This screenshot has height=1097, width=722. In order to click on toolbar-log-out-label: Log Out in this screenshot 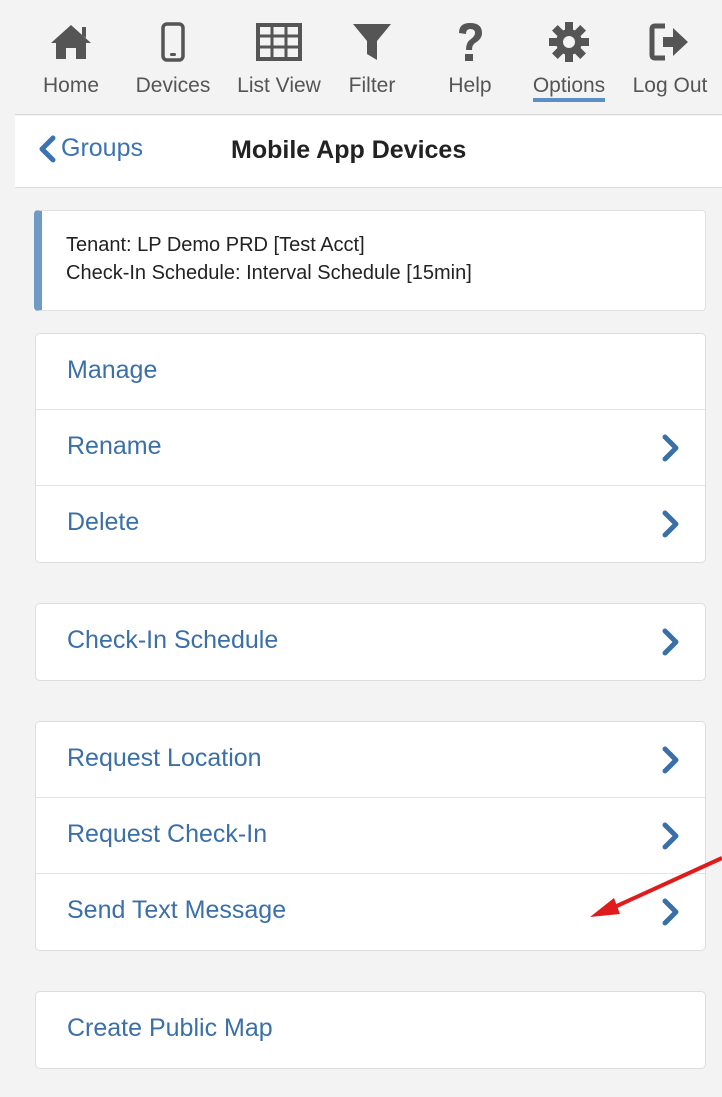, I will do `click(670, 85)`.